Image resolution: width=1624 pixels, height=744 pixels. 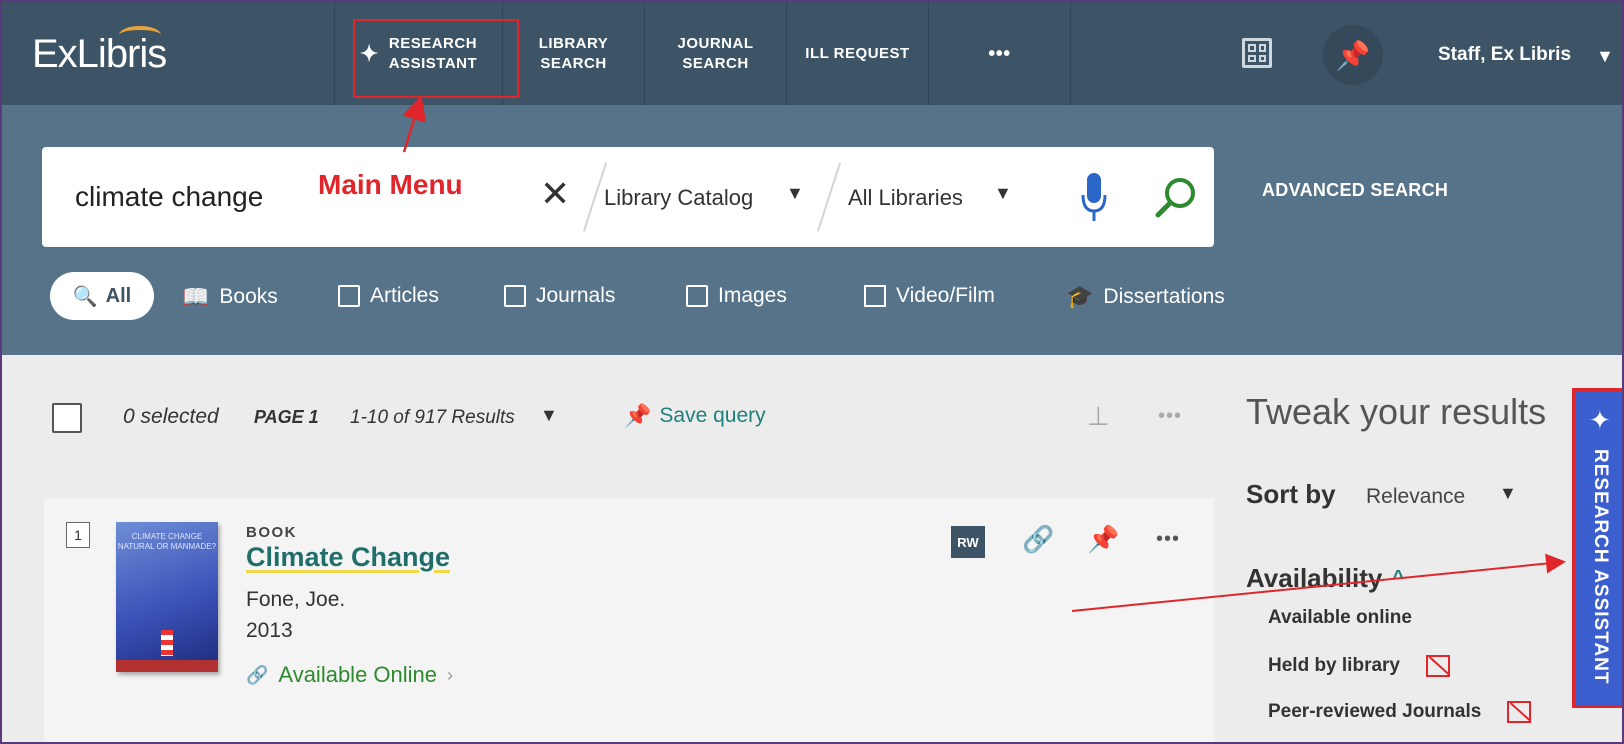 What do you see at coordinates (1098, 416) in the screenshot?
I see `pin-icon: ⊥` at bounding box center [1098, 416].